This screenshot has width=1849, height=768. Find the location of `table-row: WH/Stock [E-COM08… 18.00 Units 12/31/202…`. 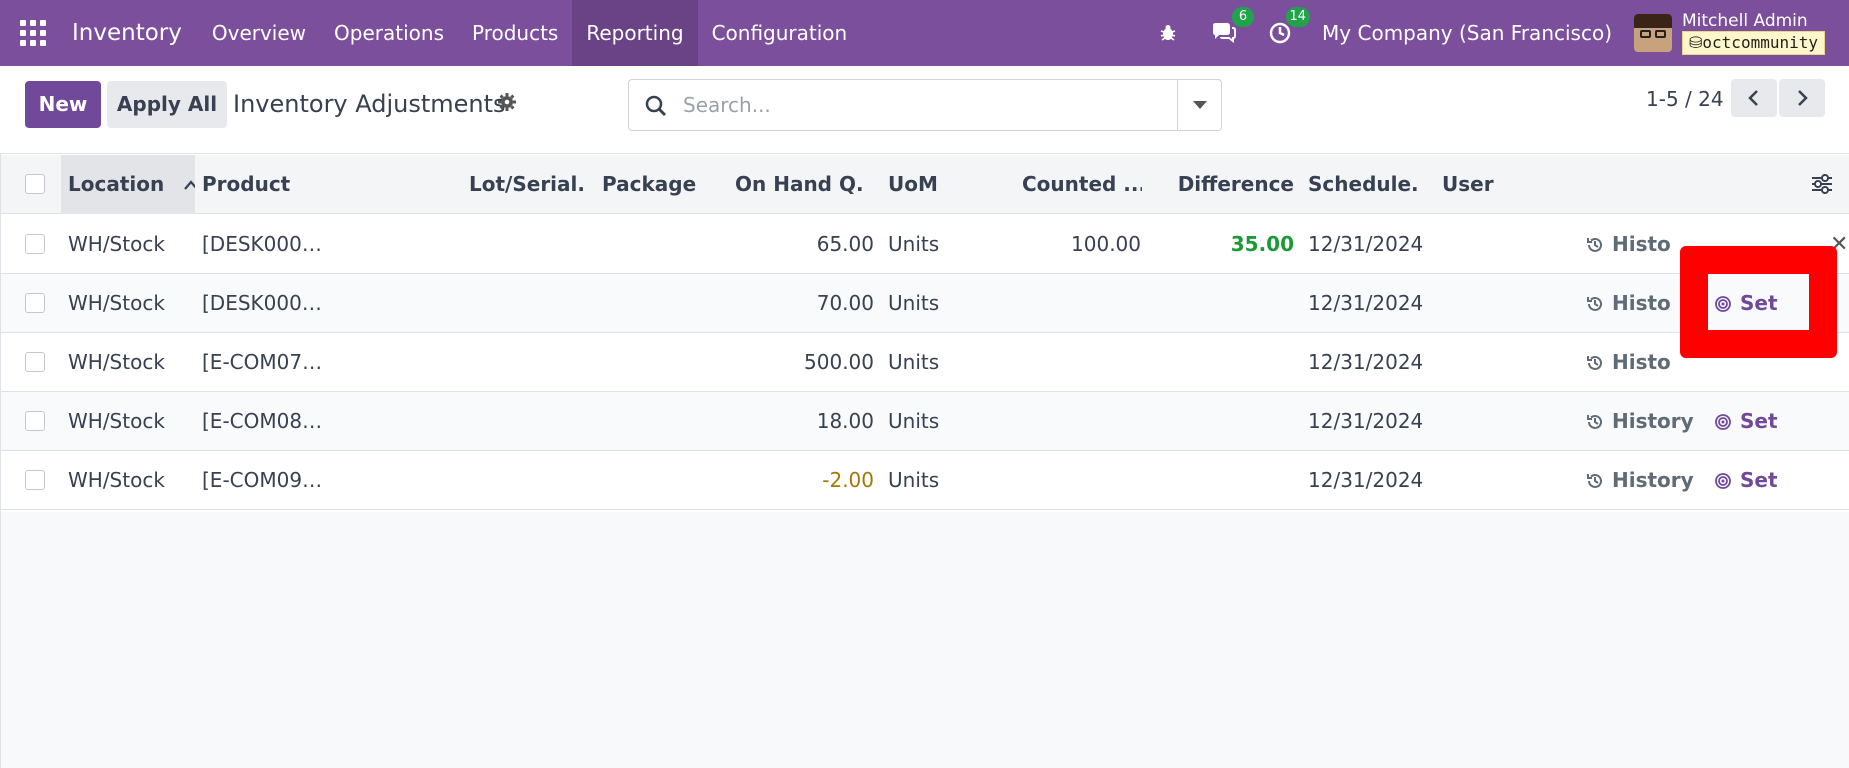

table-row: WH/Stock [E-COM08… 18.00 Units 12/31/202… is located at coordinates (924, 421).